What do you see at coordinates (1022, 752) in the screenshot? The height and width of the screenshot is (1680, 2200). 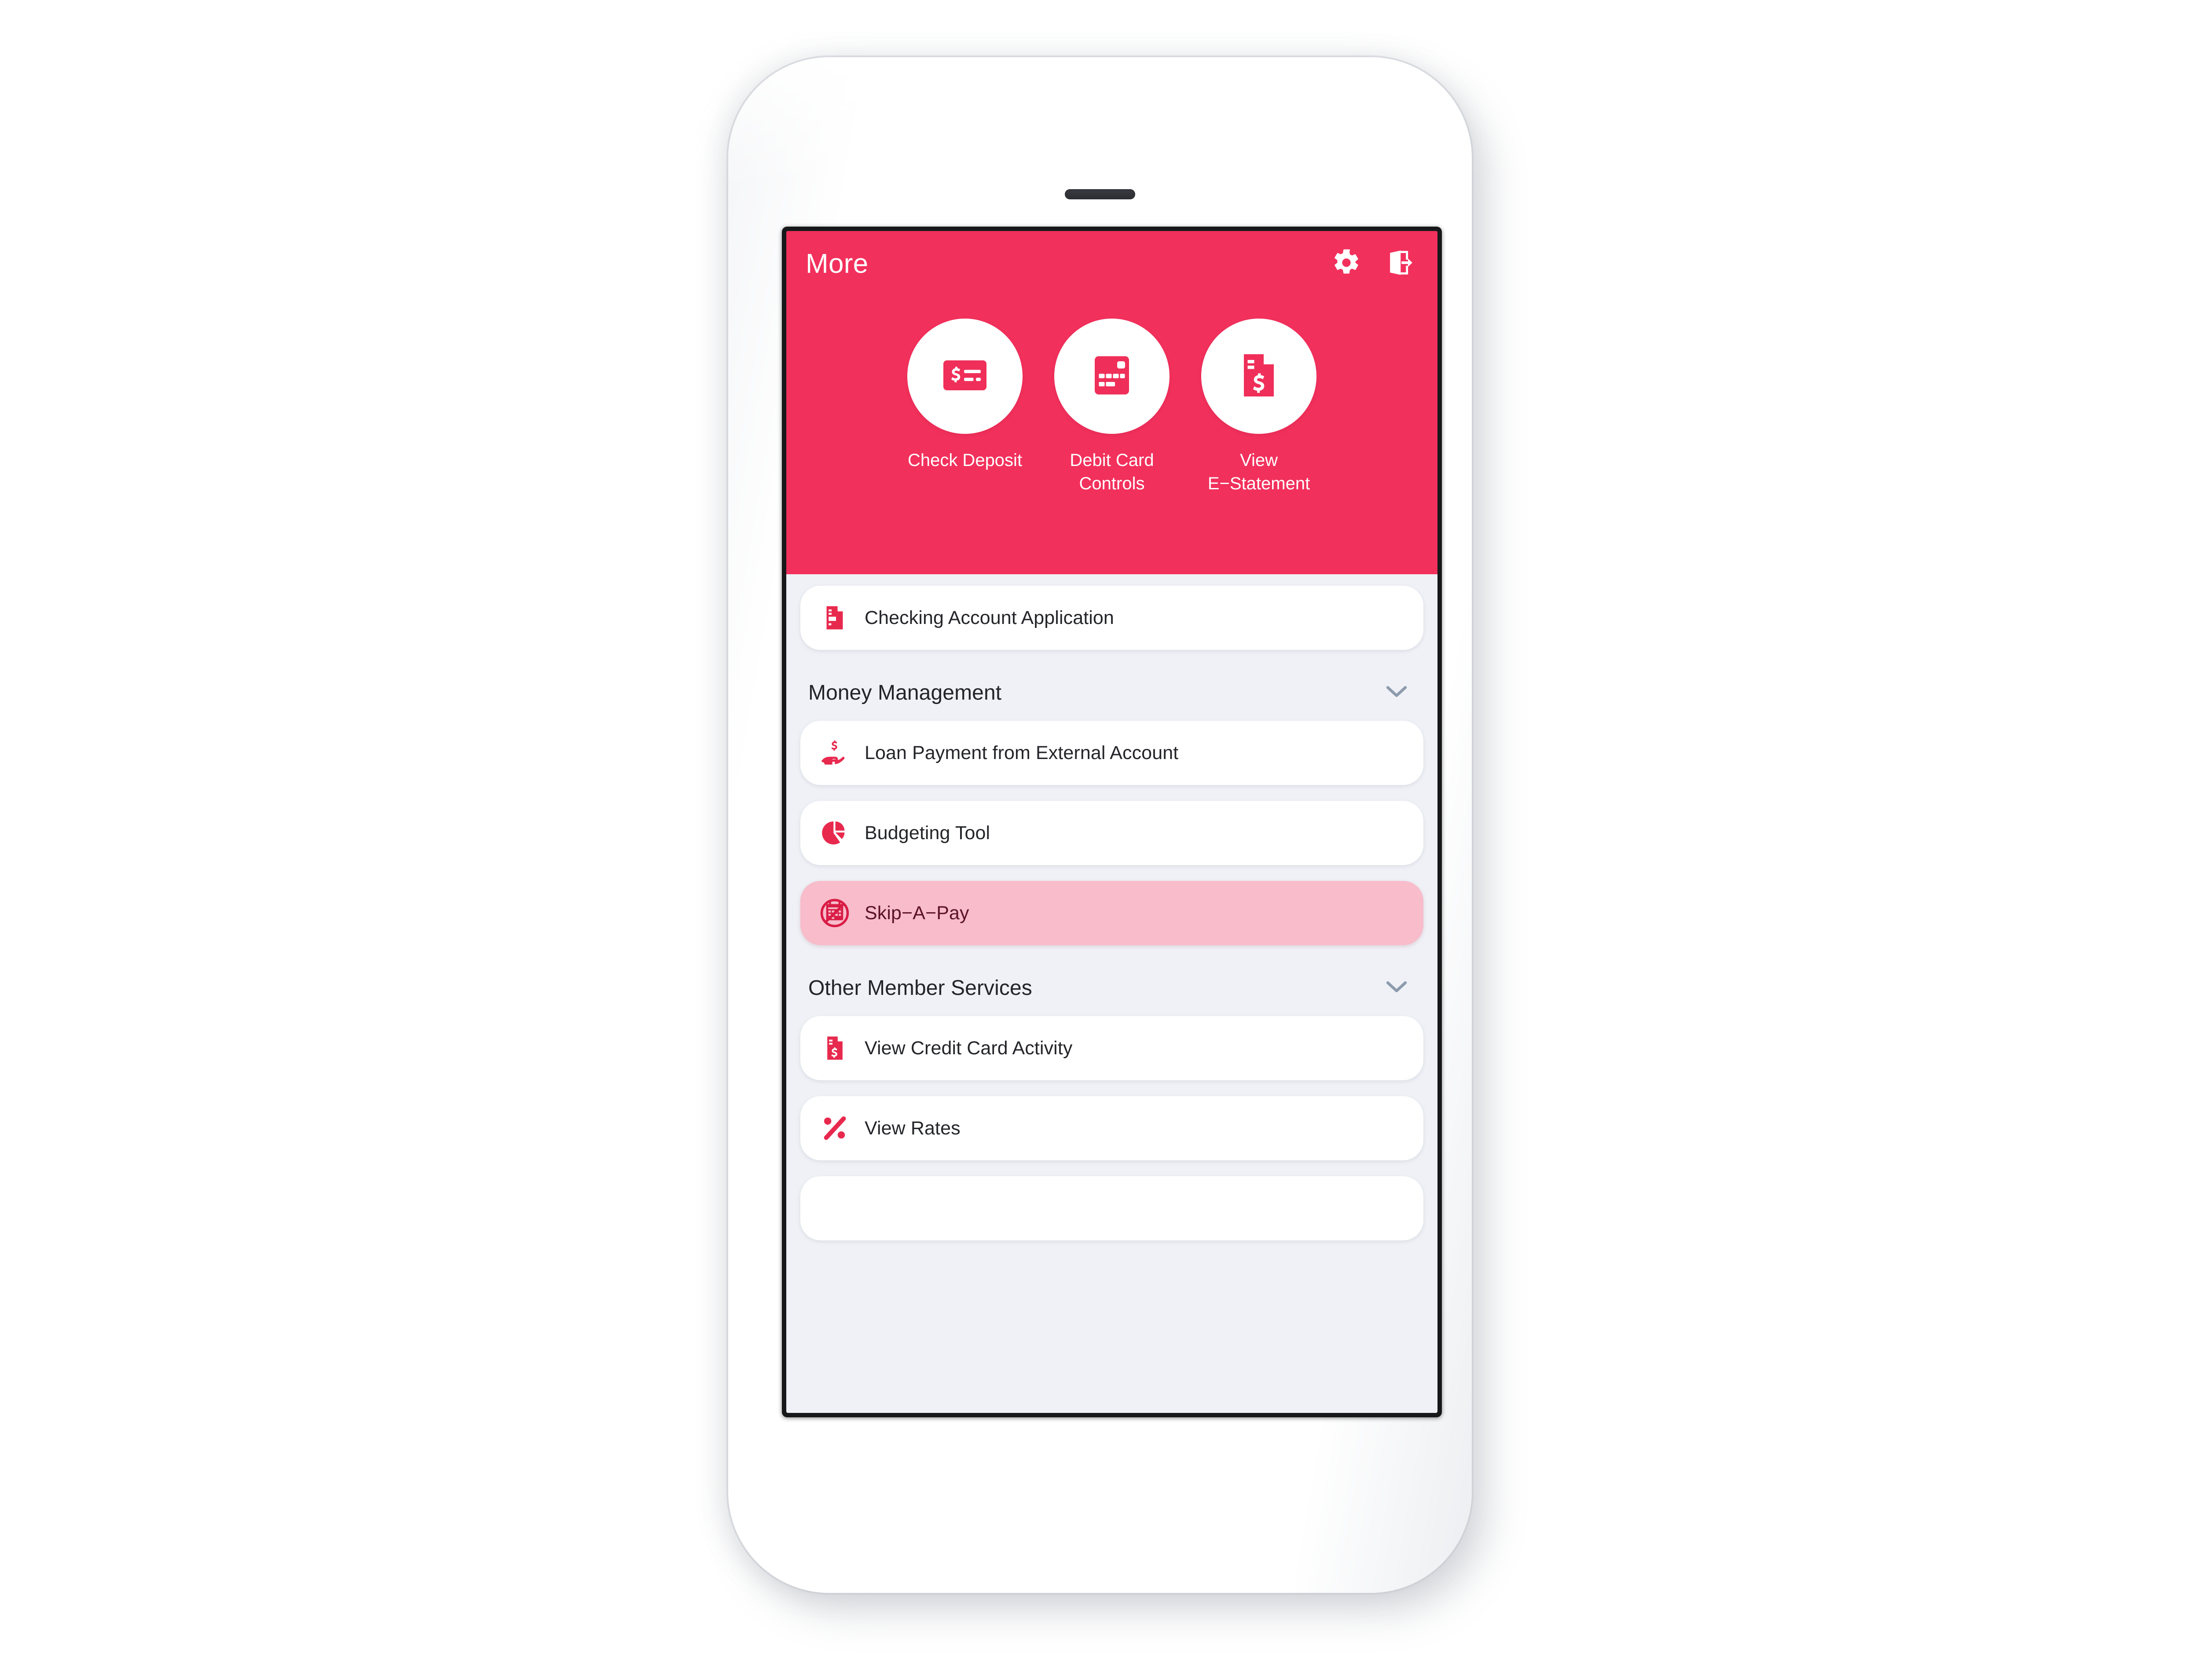 I see `list-item-label: Loan Payment from External Account` at bounding box center [1022, 752].